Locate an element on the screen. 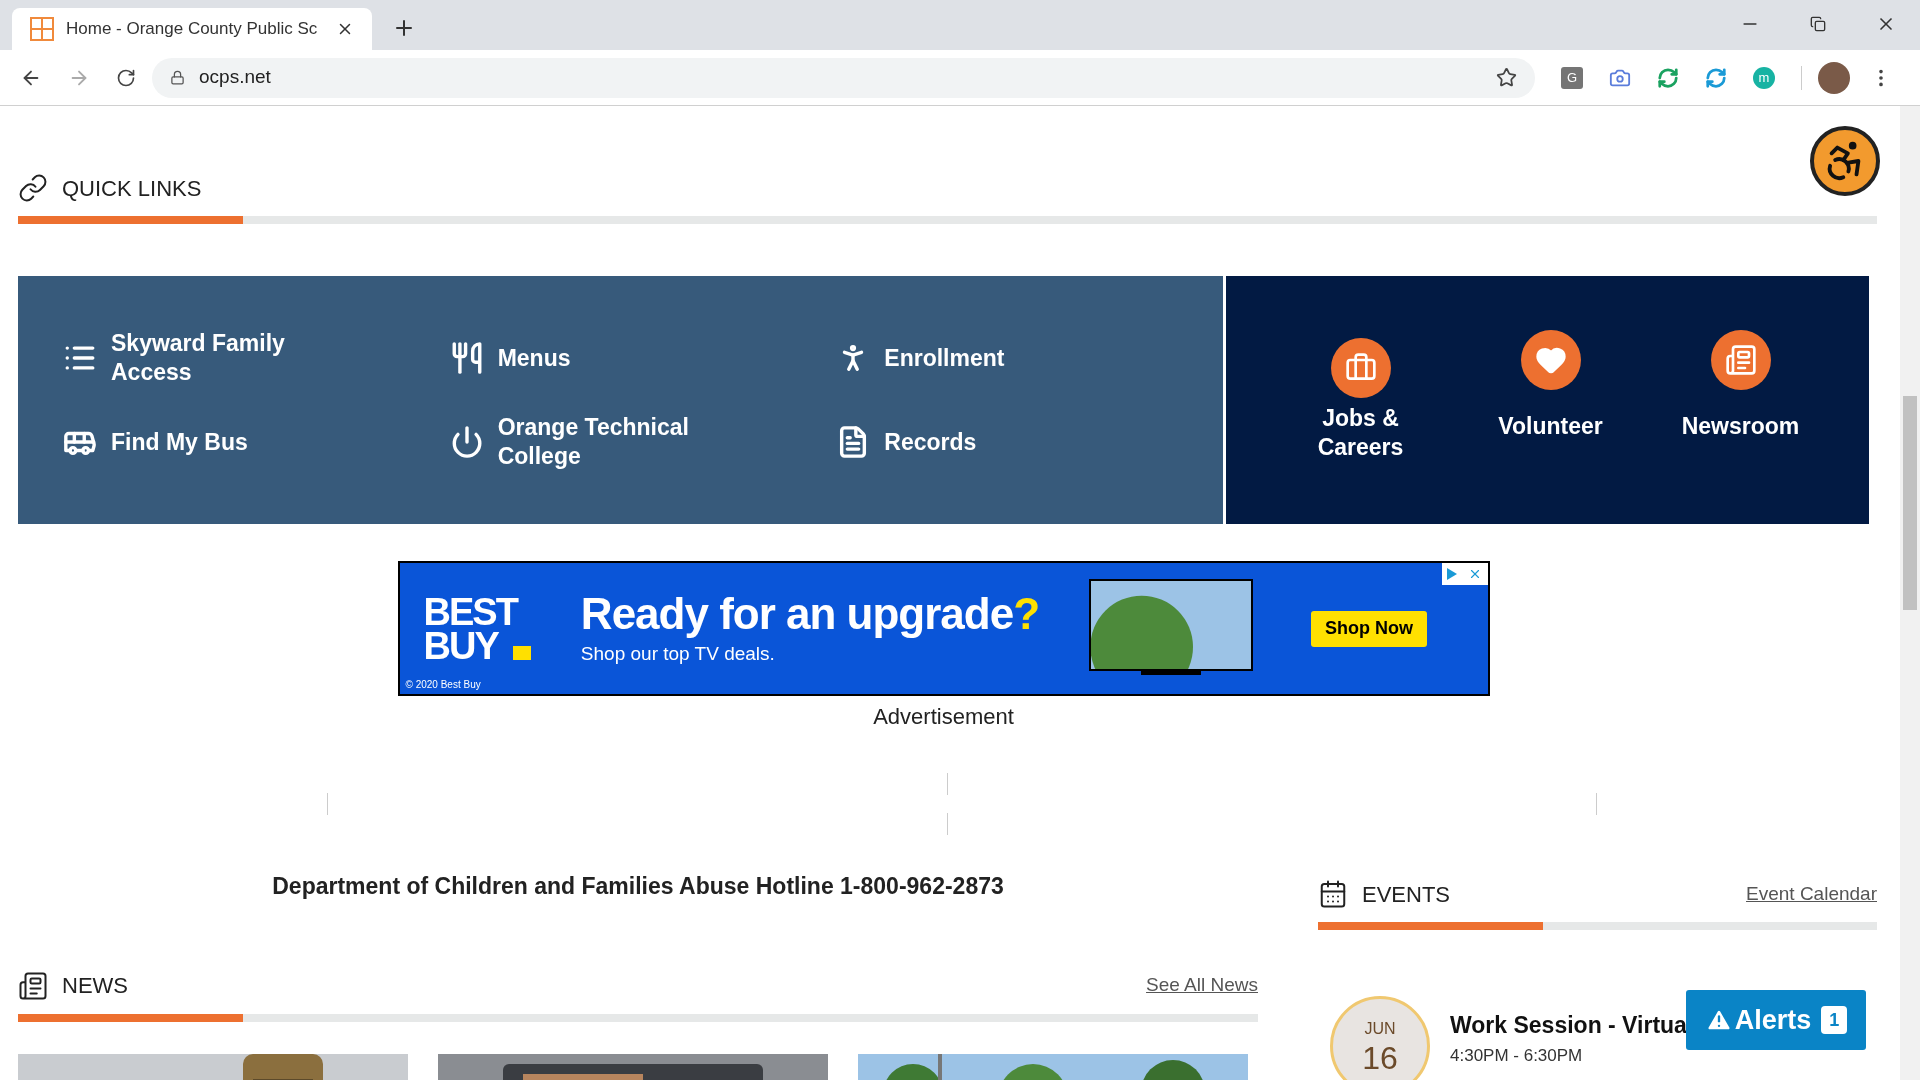 This screenshot has width=1920, height=1080. event-date-badge: JUN 16 is located at coordinates (1380, 1038).